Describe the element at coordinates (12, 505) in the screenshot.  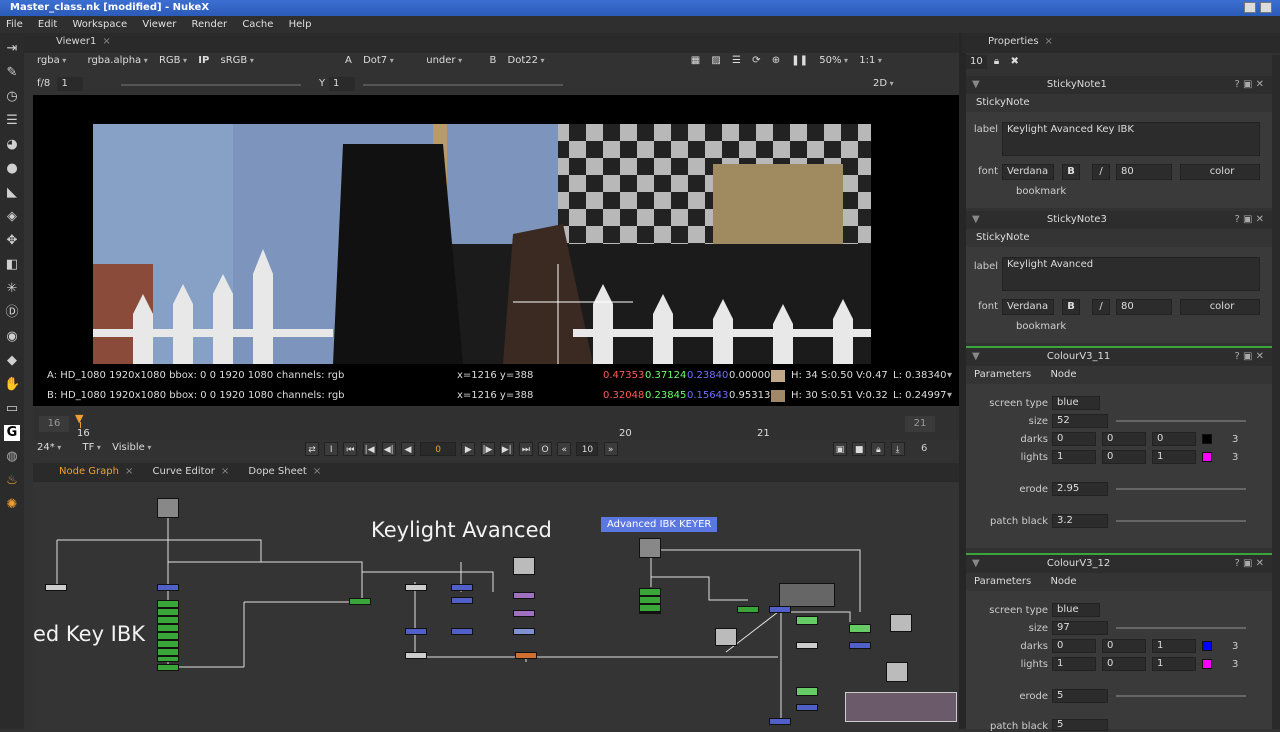
I see `ocula-icon: ✺` at that location.